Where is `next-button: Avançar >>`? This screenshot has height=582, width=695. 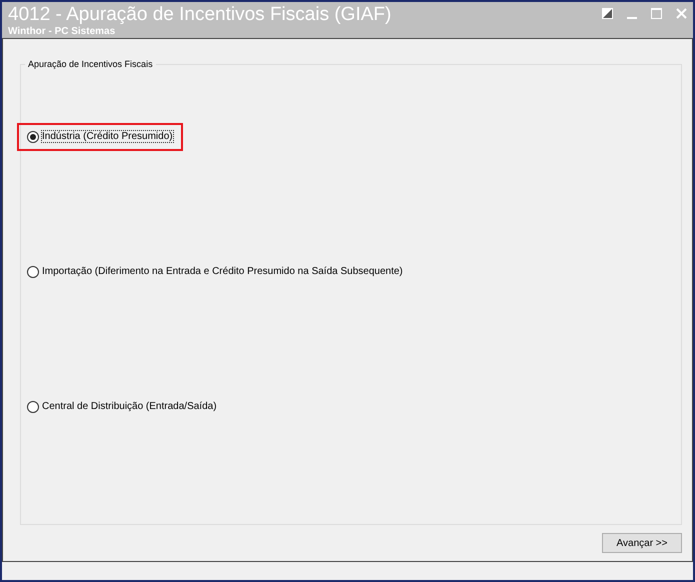 next-button: Avançar >> is located at coordinates (642, 543).